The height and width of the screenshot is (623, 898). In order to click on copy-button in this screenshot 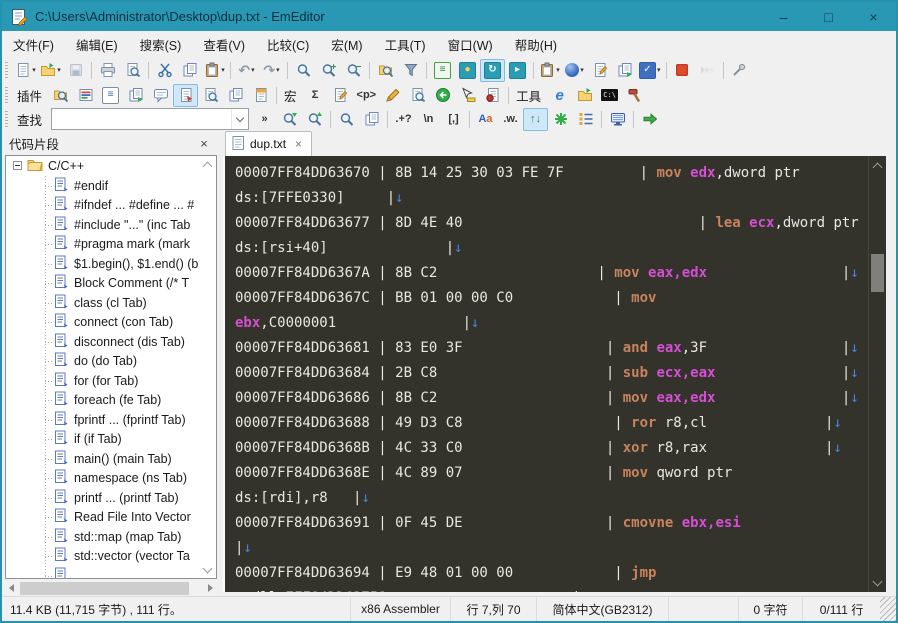, I will do `click(189, 70)`.